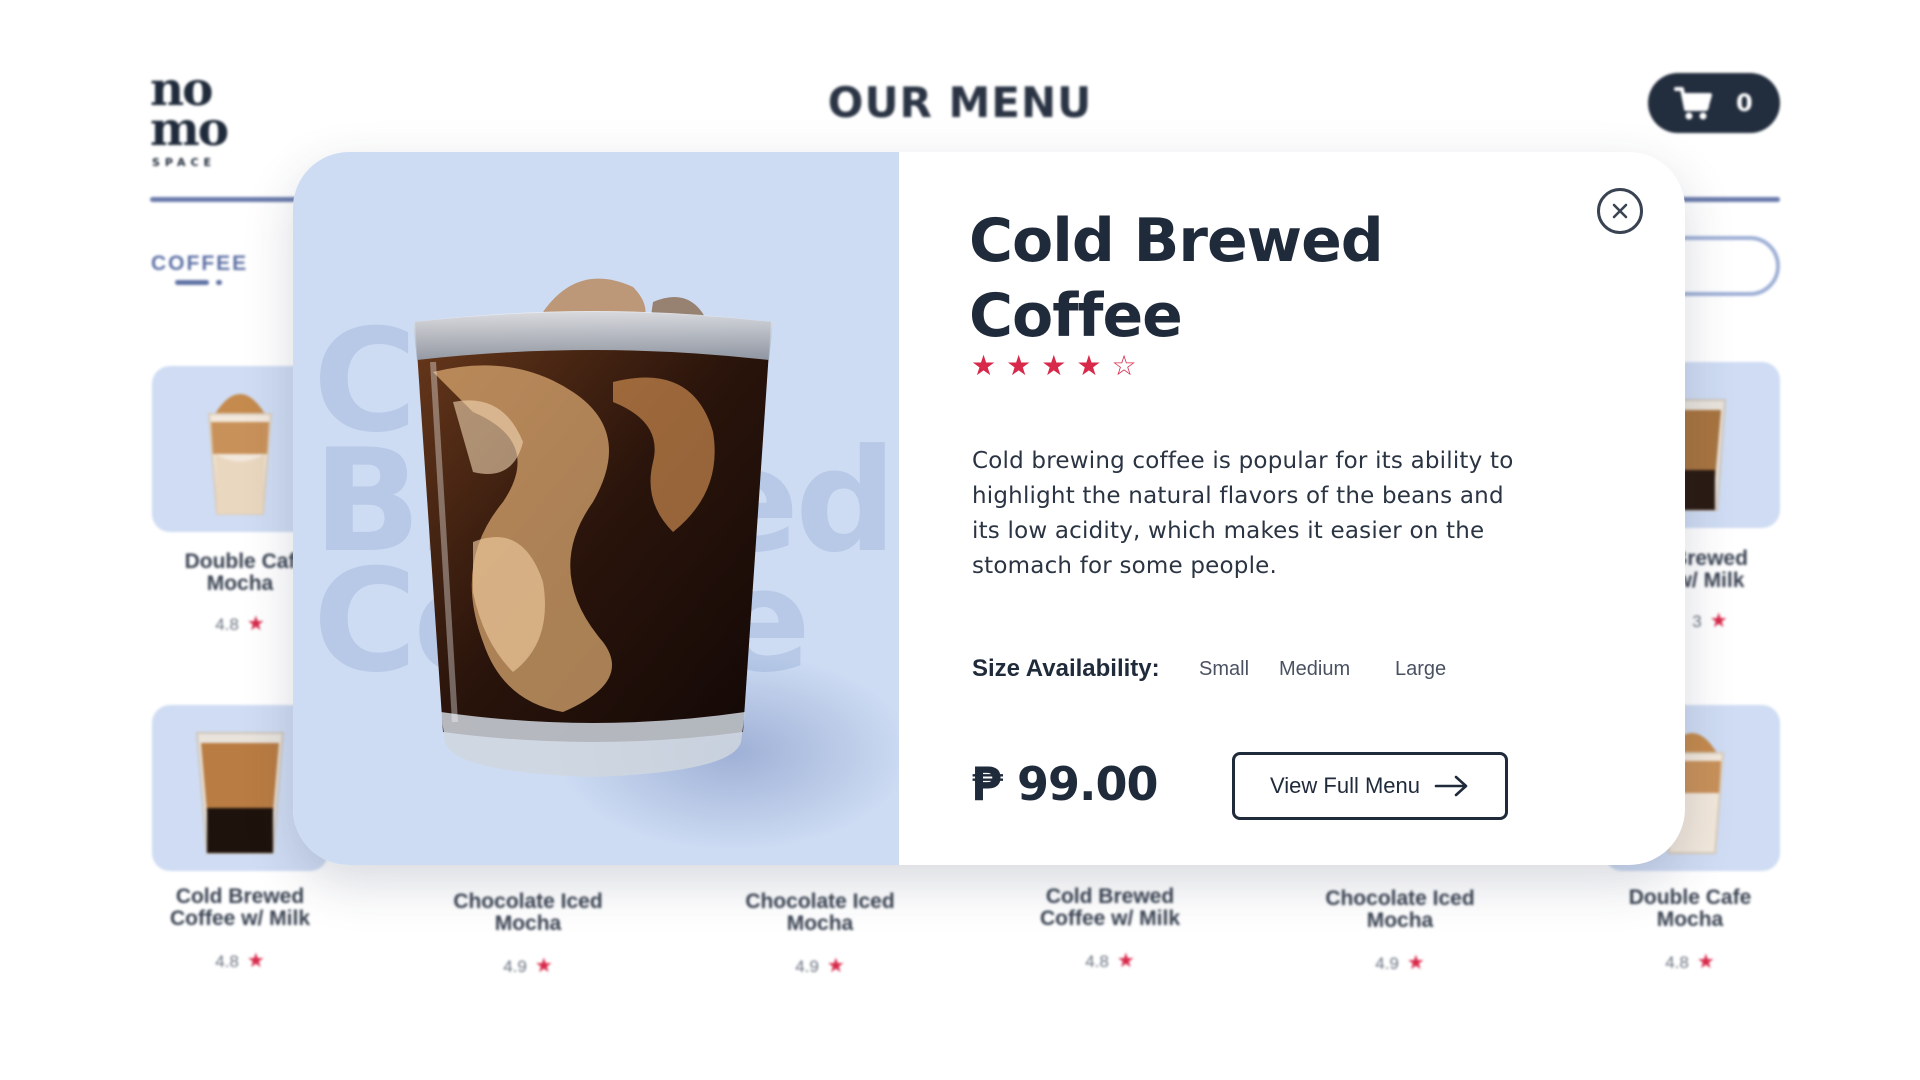  Describe the element at coordinates (1224, 669) in the screenshot. I see `size-option-small: Small` at that location.